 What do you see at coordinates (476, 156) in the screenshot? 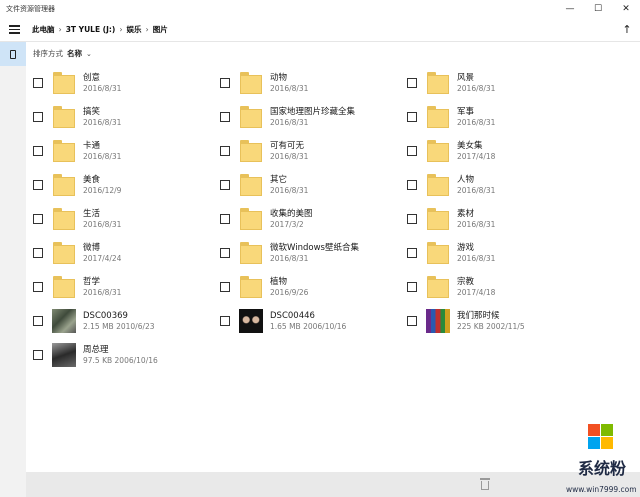
I see `item-details: 2017/4/18` at bounding box center [476, 156].